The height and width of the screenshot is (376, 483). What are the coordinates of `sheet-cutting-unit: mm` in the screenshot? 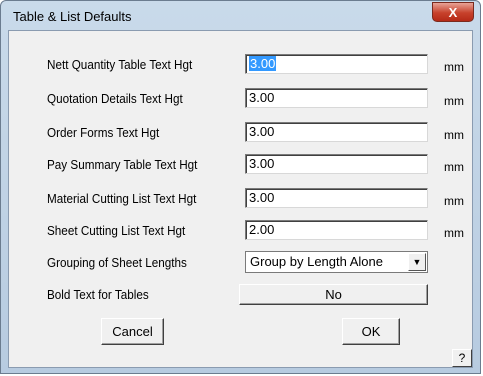 It's located at (454, 233).